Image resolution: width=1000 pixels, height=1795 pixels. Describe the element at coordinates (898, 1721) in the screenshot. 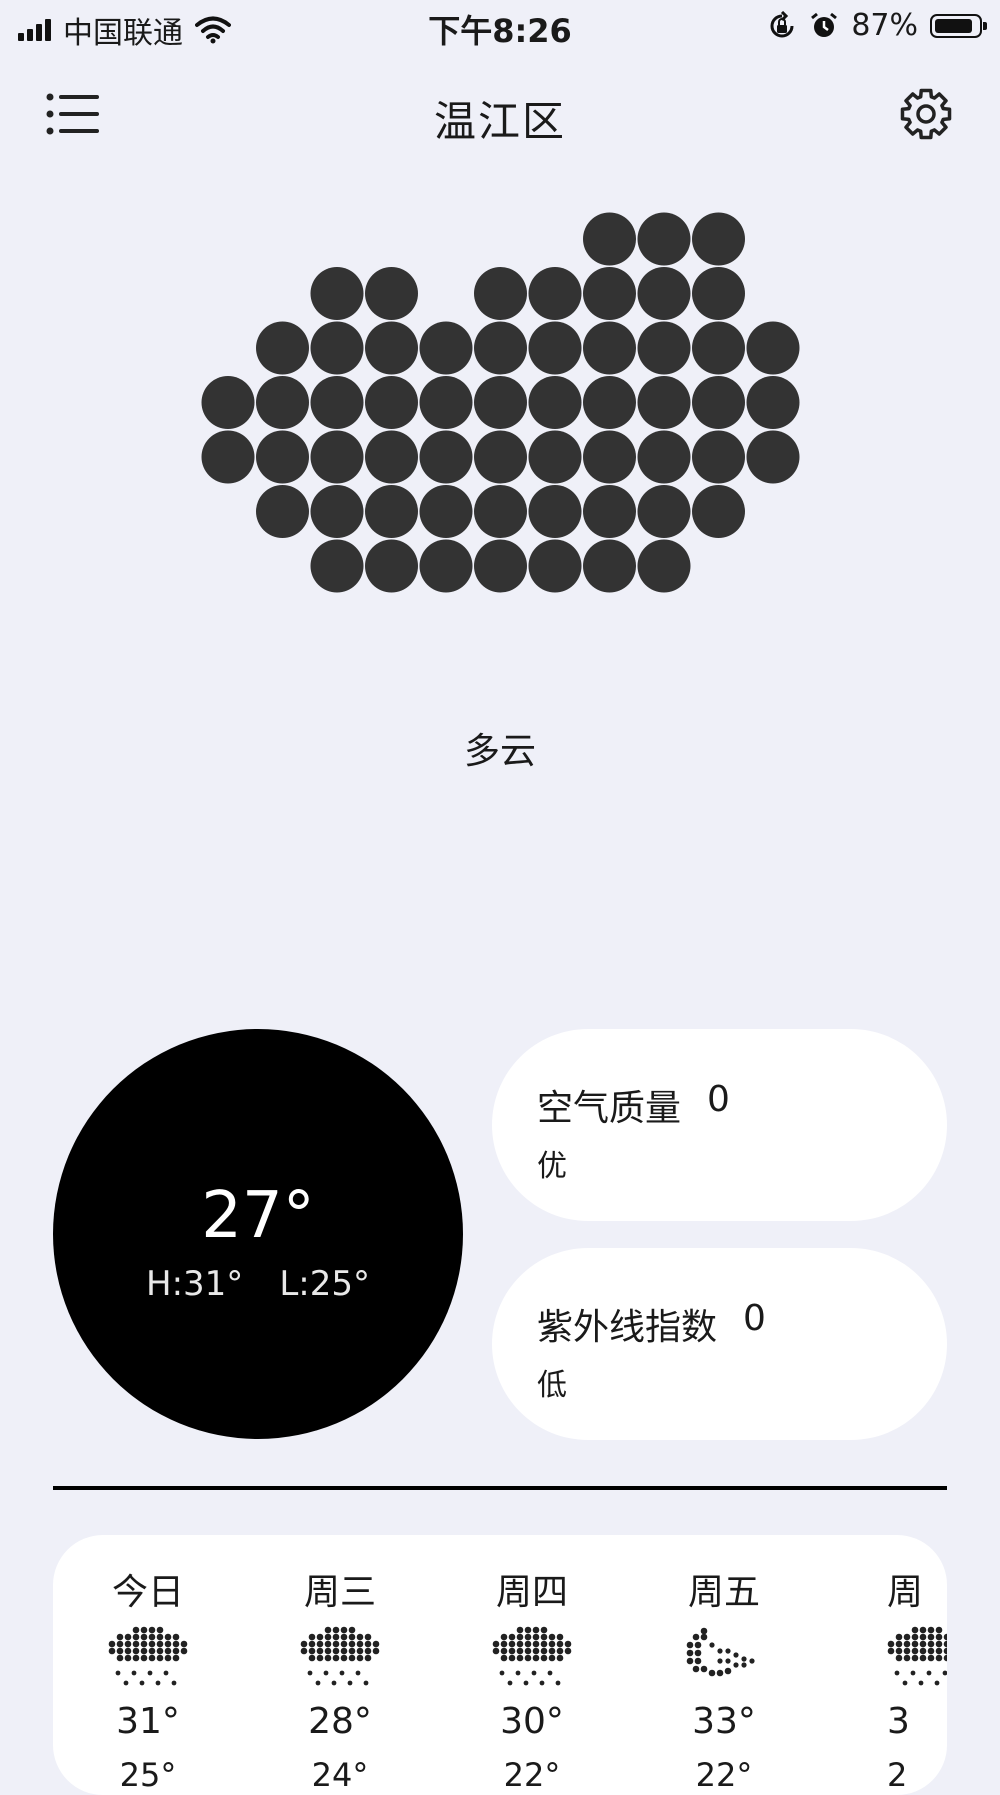

I see `forecast-high: 3` at that location.